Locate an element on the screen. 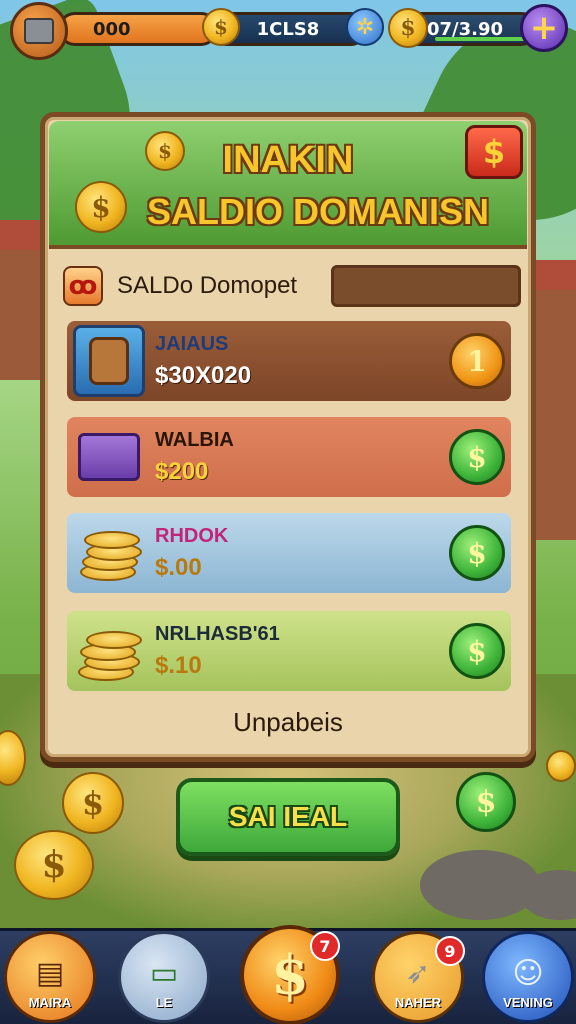 The image size is (576, 1024). dollar-badge-button: $ is located at coordinates (494, 152).